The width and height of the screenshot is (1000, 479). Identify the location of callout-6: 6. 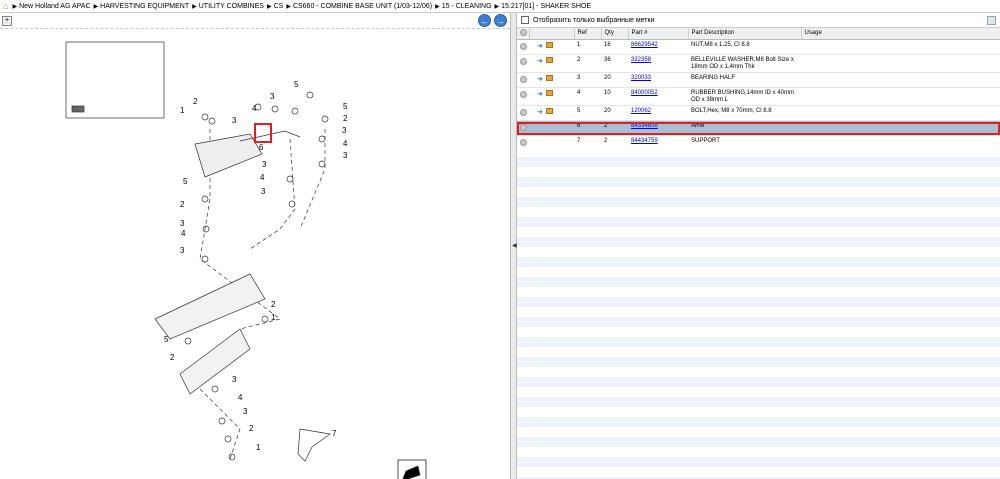
(261, 147).